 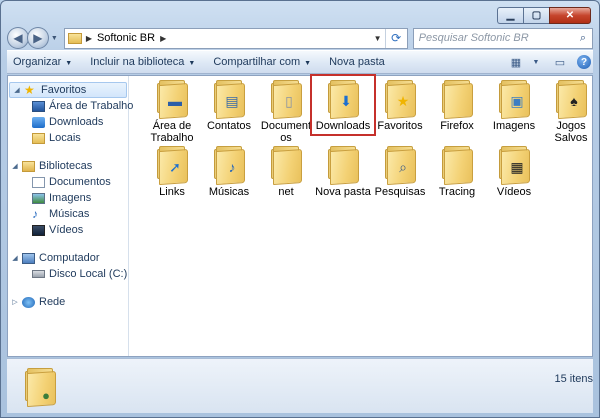 I want to click on folder-item: Tracing, so click(x=457, y=172).